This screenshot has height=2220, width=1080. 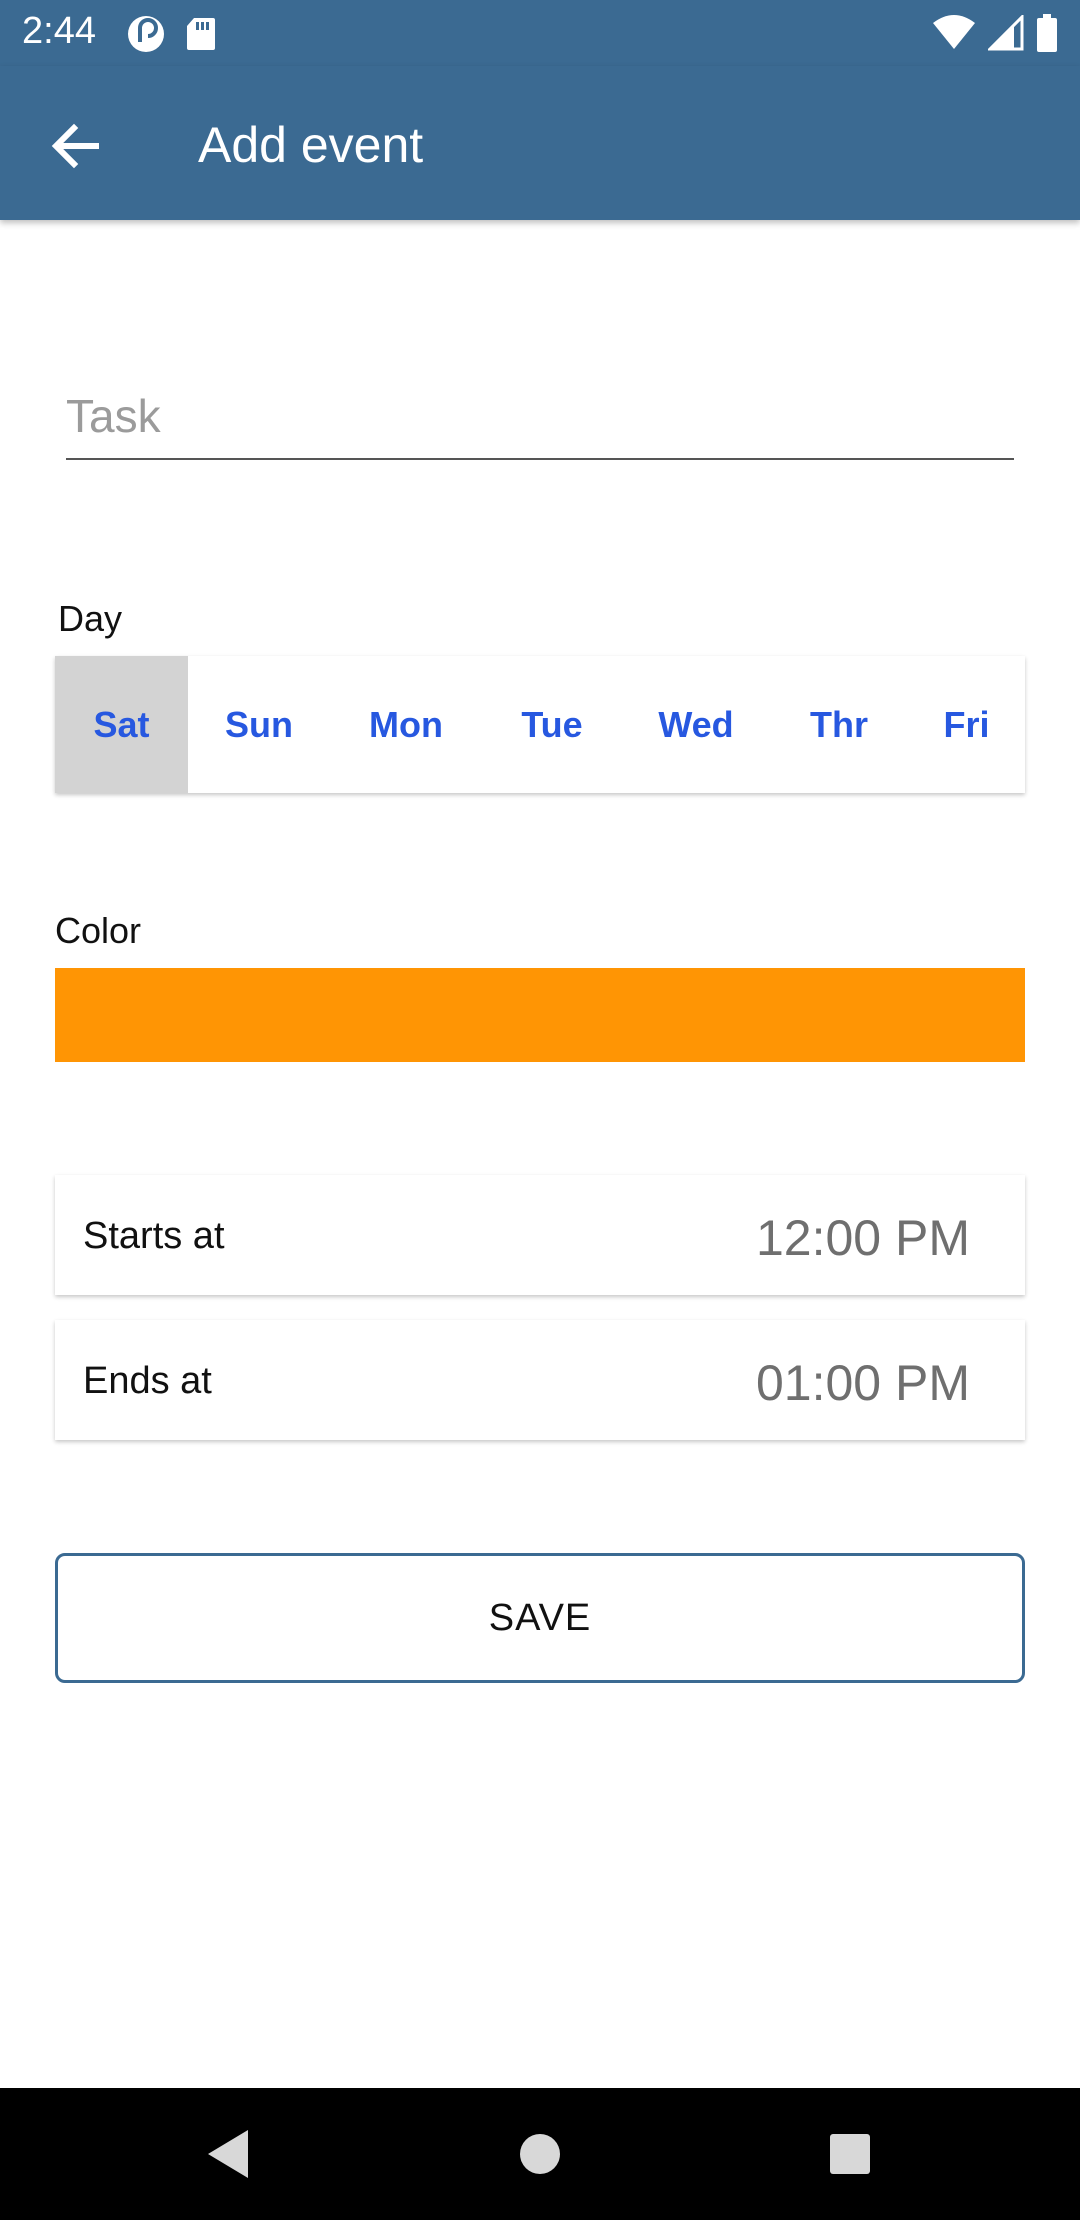 I want to click on nav-home-icon, so click(x=540, y=2154).